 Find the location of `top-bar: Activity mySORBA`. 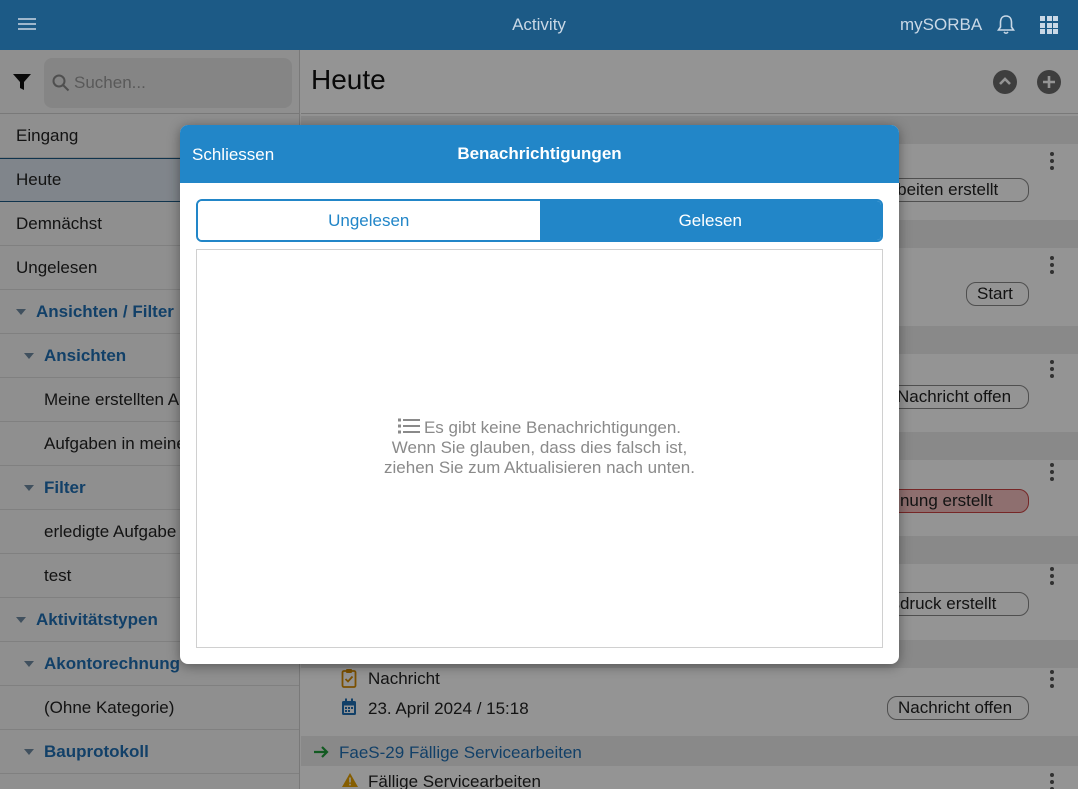

top-bar: Activity mySORBA is located at coordinates (539, 25).